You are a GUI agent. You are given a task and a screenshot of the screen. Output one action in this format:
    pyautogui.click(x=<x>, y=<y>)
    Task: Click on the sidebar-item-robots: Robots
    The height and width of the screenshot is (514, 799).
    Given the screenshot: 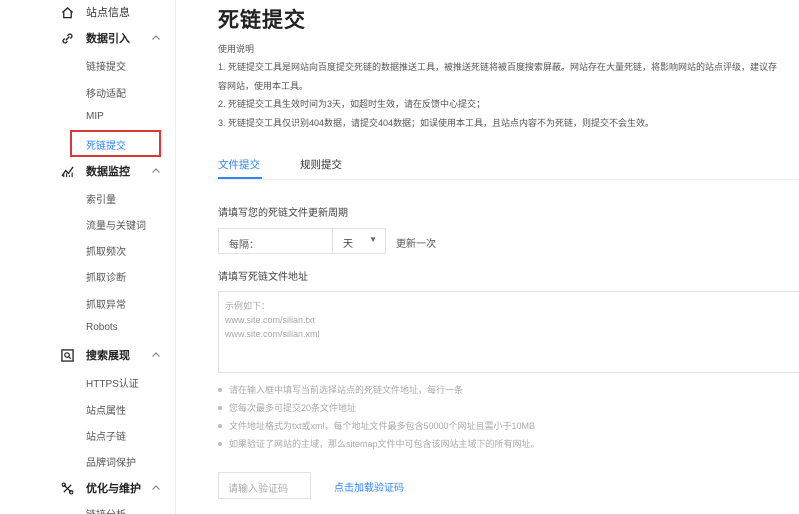 What is the action you would take?
    pyautogui.click(x=102, y=327)
    